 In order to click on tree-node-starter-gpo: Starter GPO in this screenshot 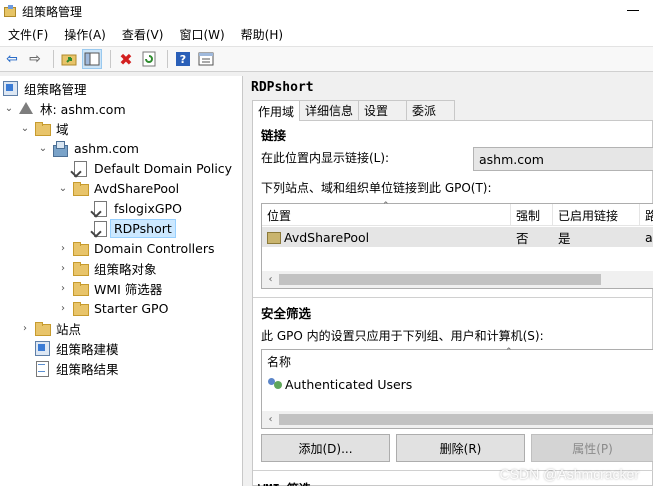, I will do `click(121, 308)`.